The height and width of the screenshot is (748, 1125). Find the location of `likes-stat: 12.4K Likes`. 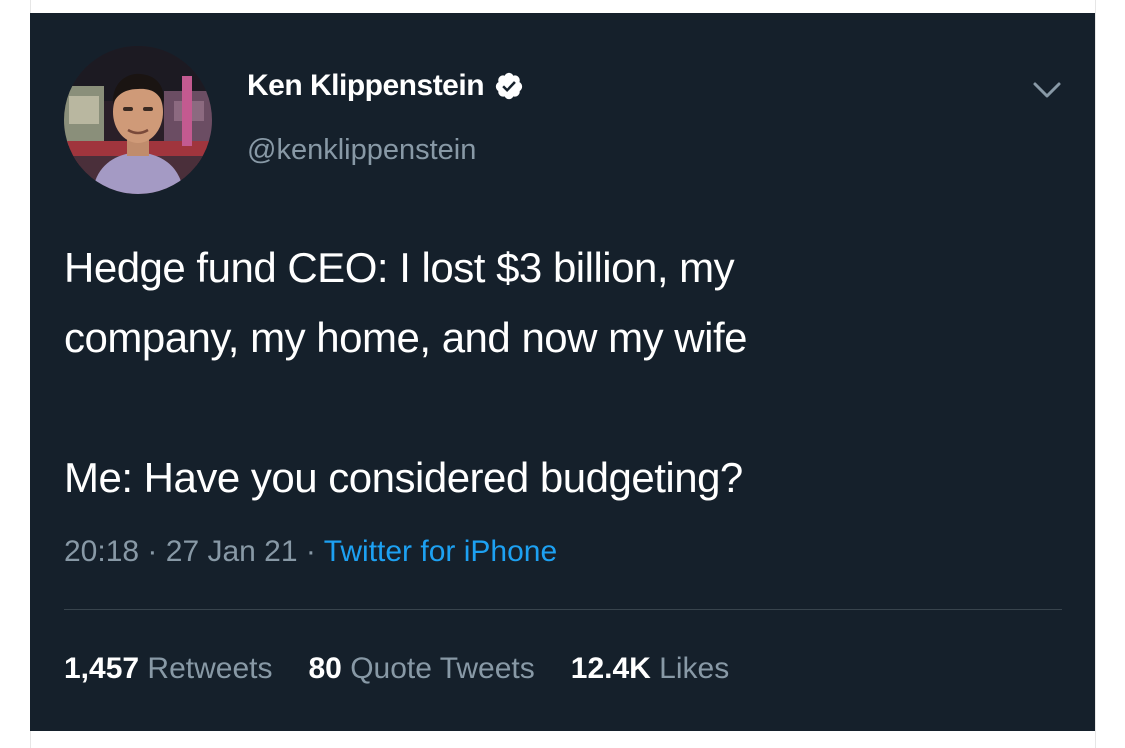

likes-stat: 12.4K Likes is located at coordinates (650, 669).